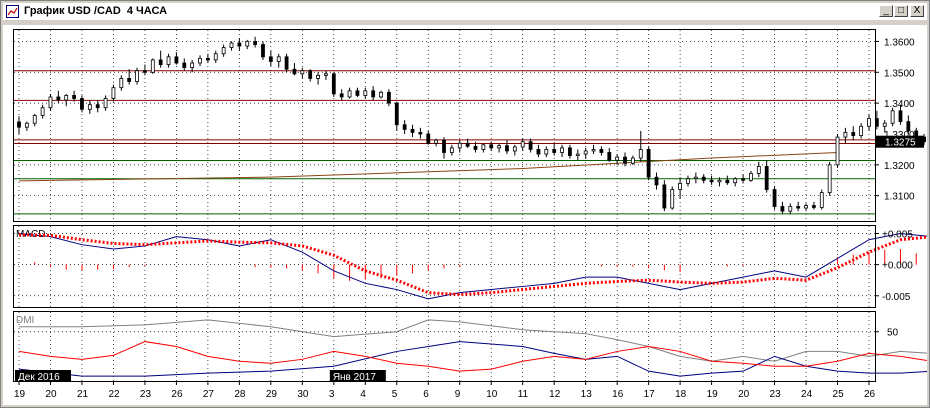  Describe the element at coordinates (618, 394) in the screenshot. I see `date-tick-label: 16` at that location.